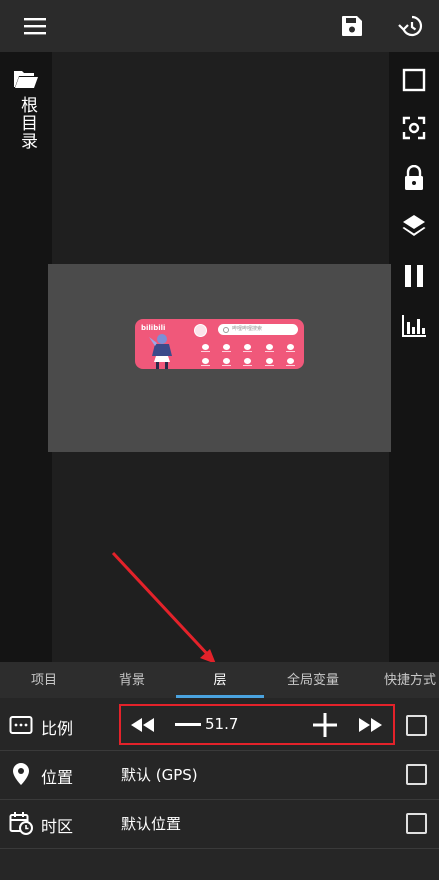 The width and height of the screenshot is (439, 880). I want to click on scale-stepper: 51.7, so click(257, 724).